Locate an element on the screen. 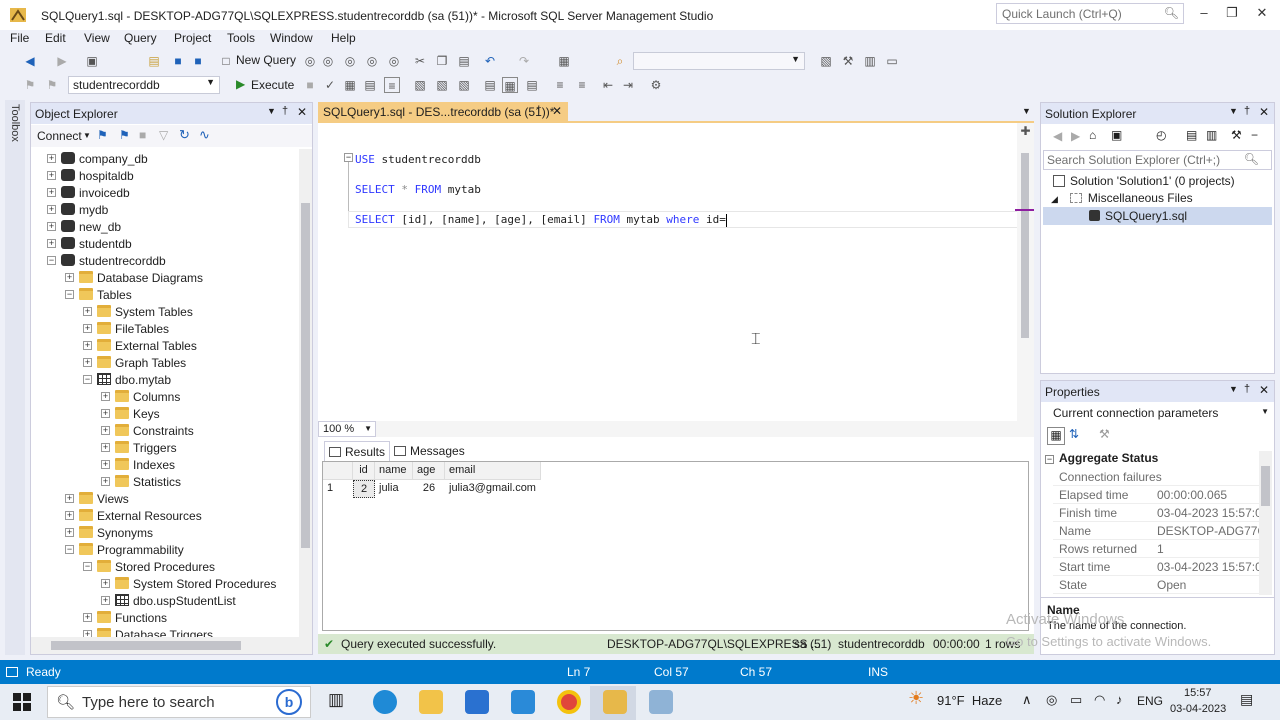 This screenshot has height=720, width=1280. windows-start-icon is located at coordinates (22, 702).